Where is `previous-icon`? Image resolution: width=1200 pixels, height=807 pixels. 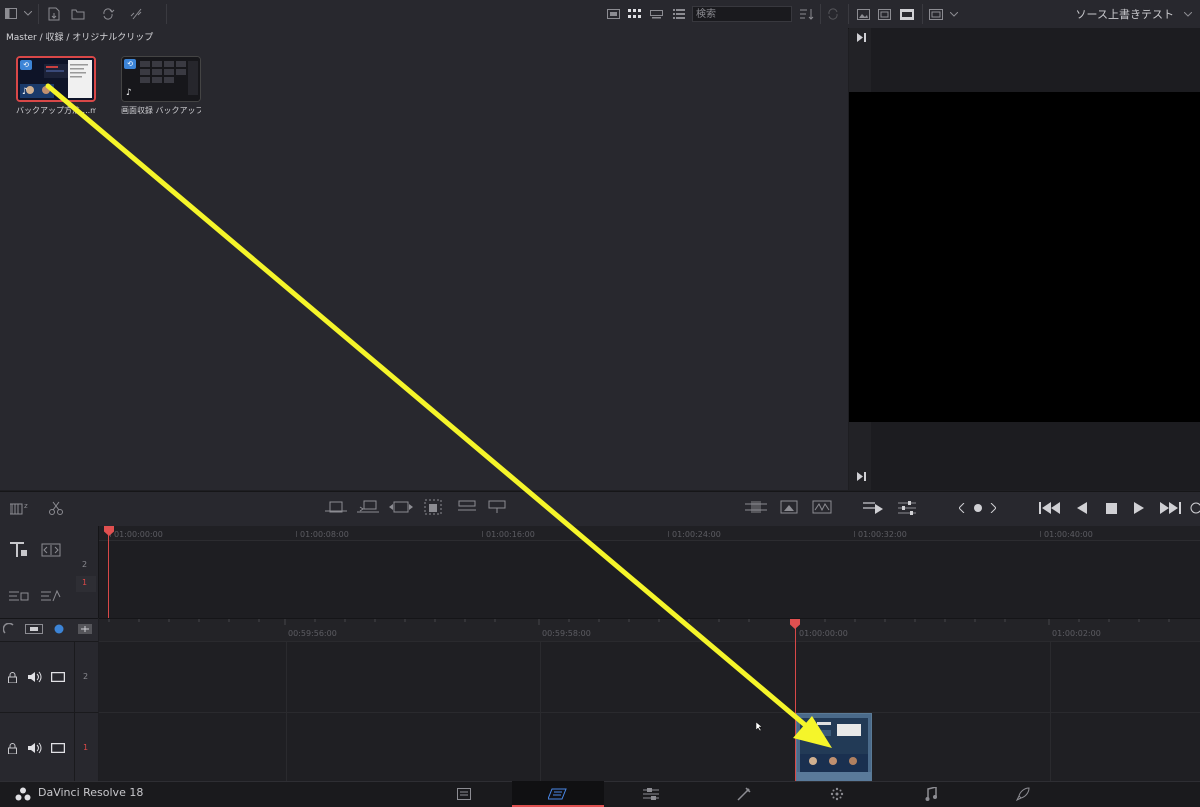 previous-icon is located at coordinates (962, 508).